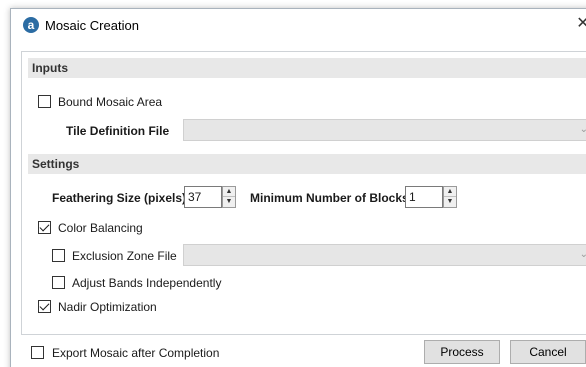 The image size is (586, 367). Describe the element at coordinates (203, 197) in the screenshot. I see `feathering-size-input: 37` at that location.